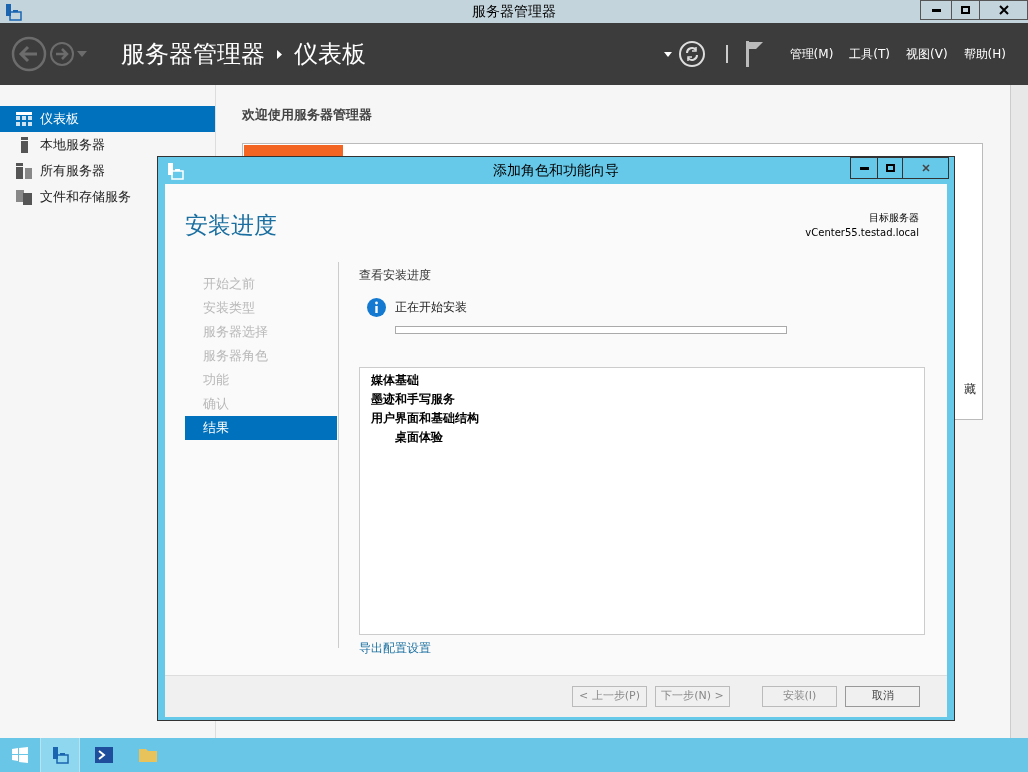 The height and width of the screenshot is (772, 1028). Describe the element at coordinates (330, 54) in the screenshot. I see `breadcrumb-item: 仪表板` at that location.